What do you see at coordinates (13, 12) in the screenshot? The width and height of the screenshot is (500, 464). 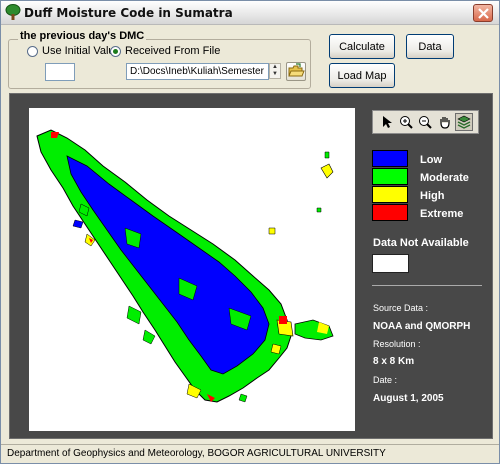 I see `tree-icon` at bounding box center [13, 12].